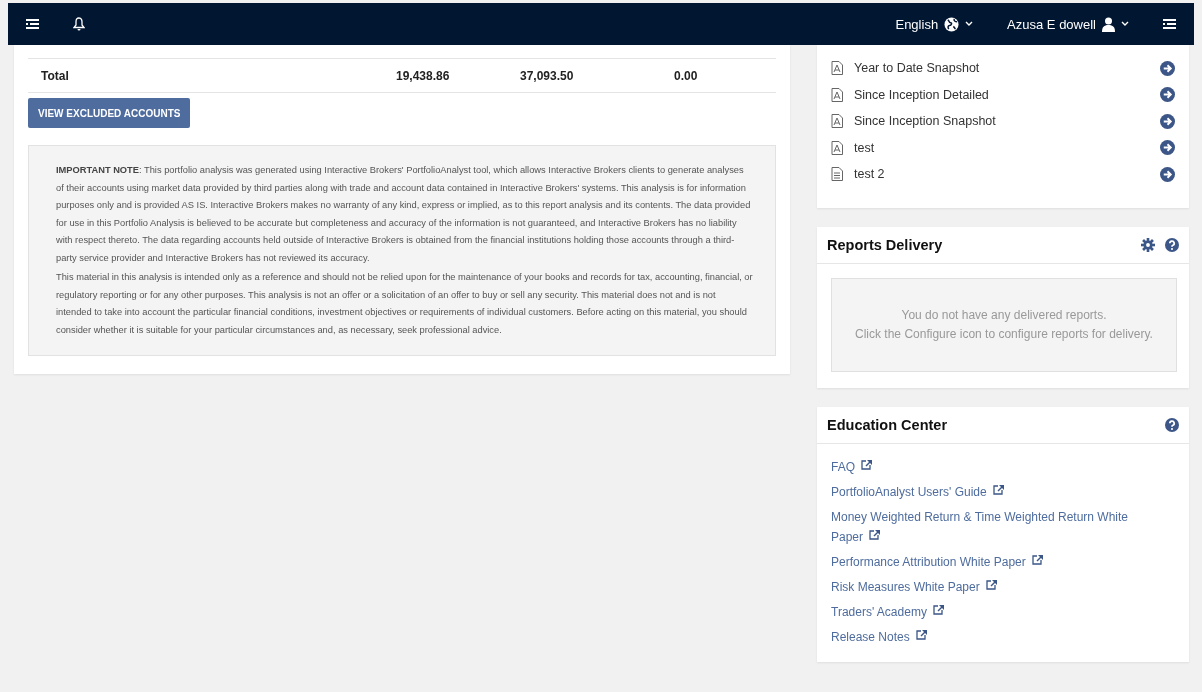  I want to click on report-link: Year to Date Snapshot, so click(1007, 68).